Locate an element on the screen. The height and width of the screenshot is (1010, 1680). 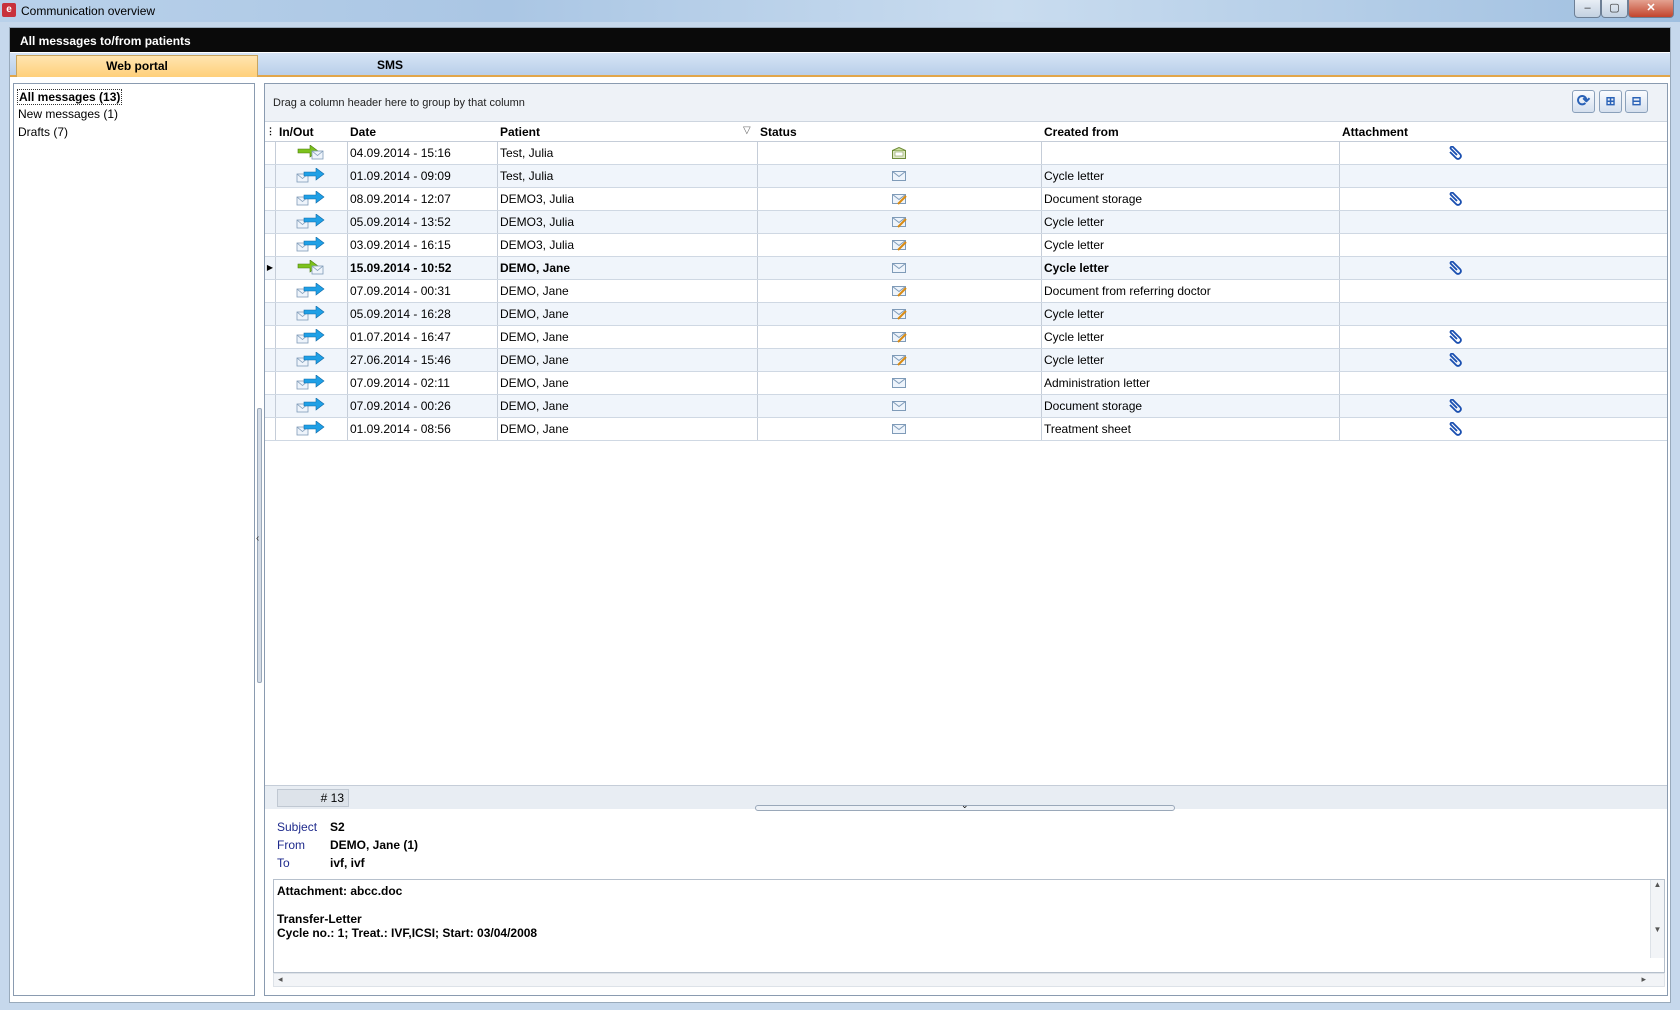
panel-splitter: ‹ is located at coordinates (260, 539).